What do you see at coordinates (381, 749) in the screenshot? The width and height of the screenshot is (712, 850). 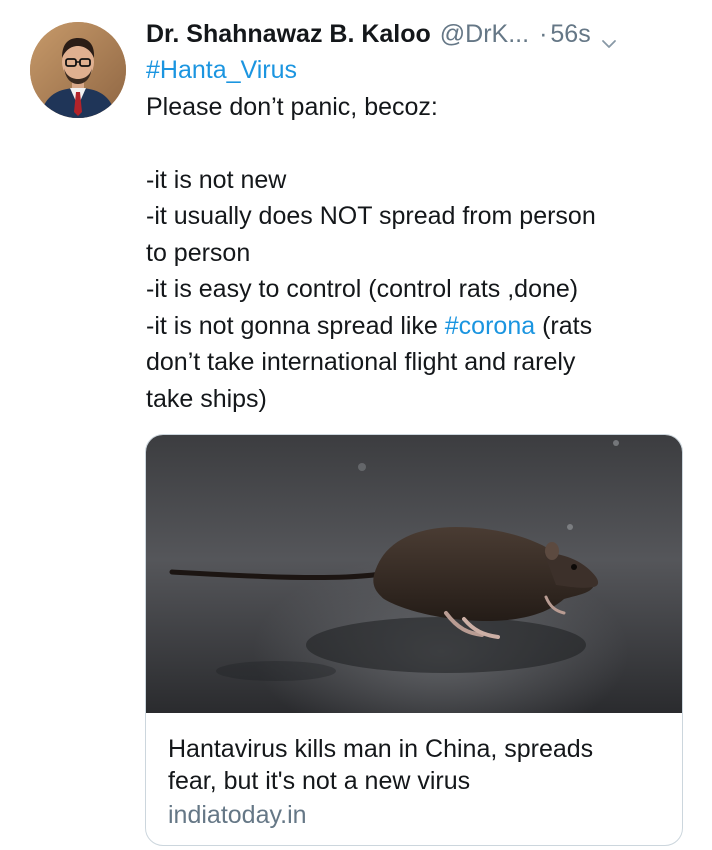 I see `card-headline-line: Hantavirus kills man in China, spreads` at bounding box center [381, 749].